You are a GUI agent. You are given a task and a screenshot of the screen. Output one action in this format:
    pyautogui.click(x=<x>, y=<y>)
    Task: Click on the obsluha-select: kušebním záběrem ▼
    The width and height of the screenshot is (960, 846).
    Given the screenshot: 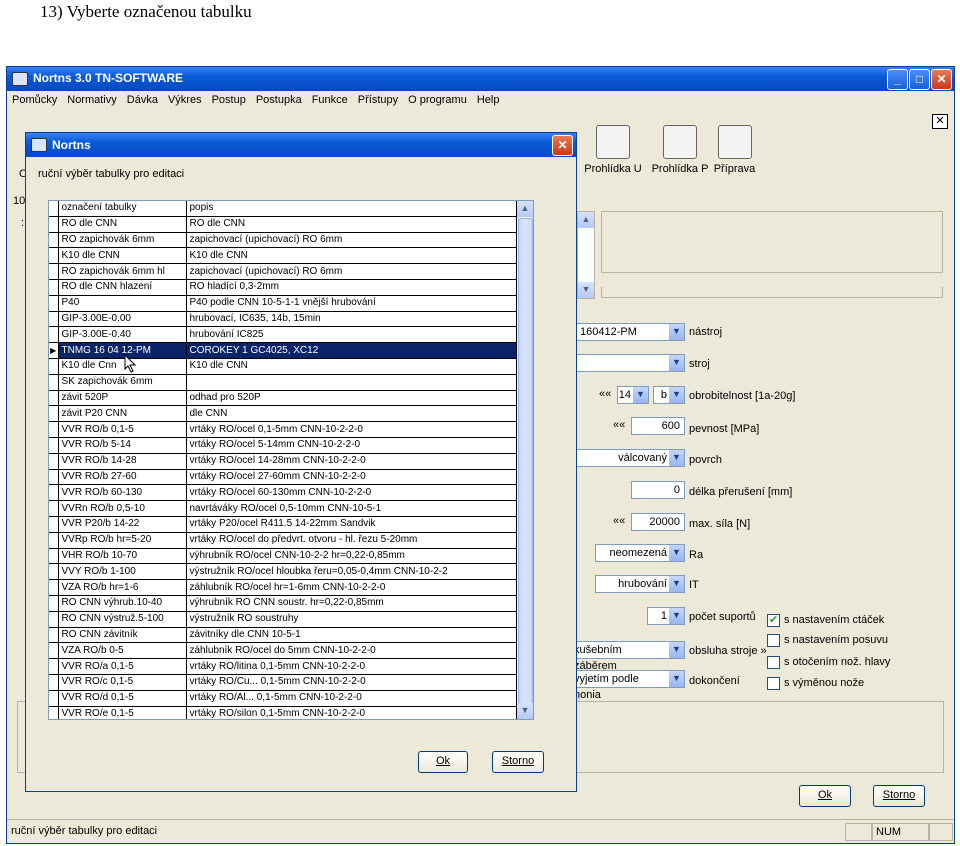 What is the action you would take?
    pyautogui.click(x=629, y=656)
    